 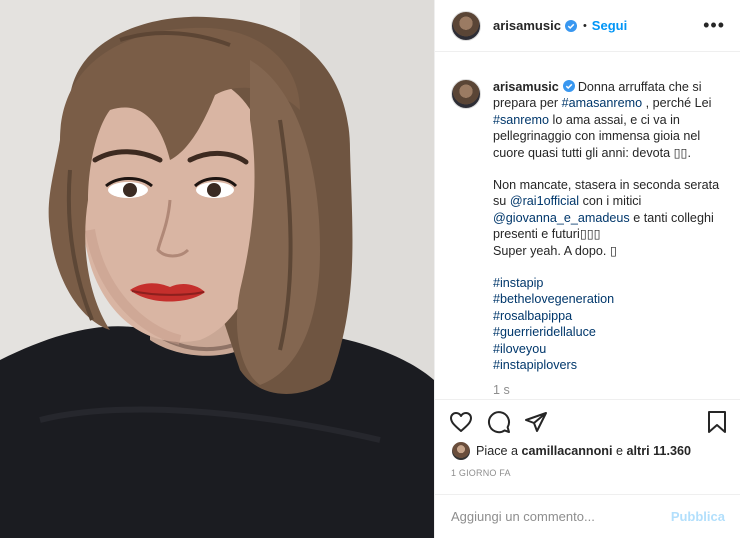 What do you see at coordinates (587, 26) in the screenshot?
I see `post-header: arisamusic • Segui •••` at bounding box center [587, 26].